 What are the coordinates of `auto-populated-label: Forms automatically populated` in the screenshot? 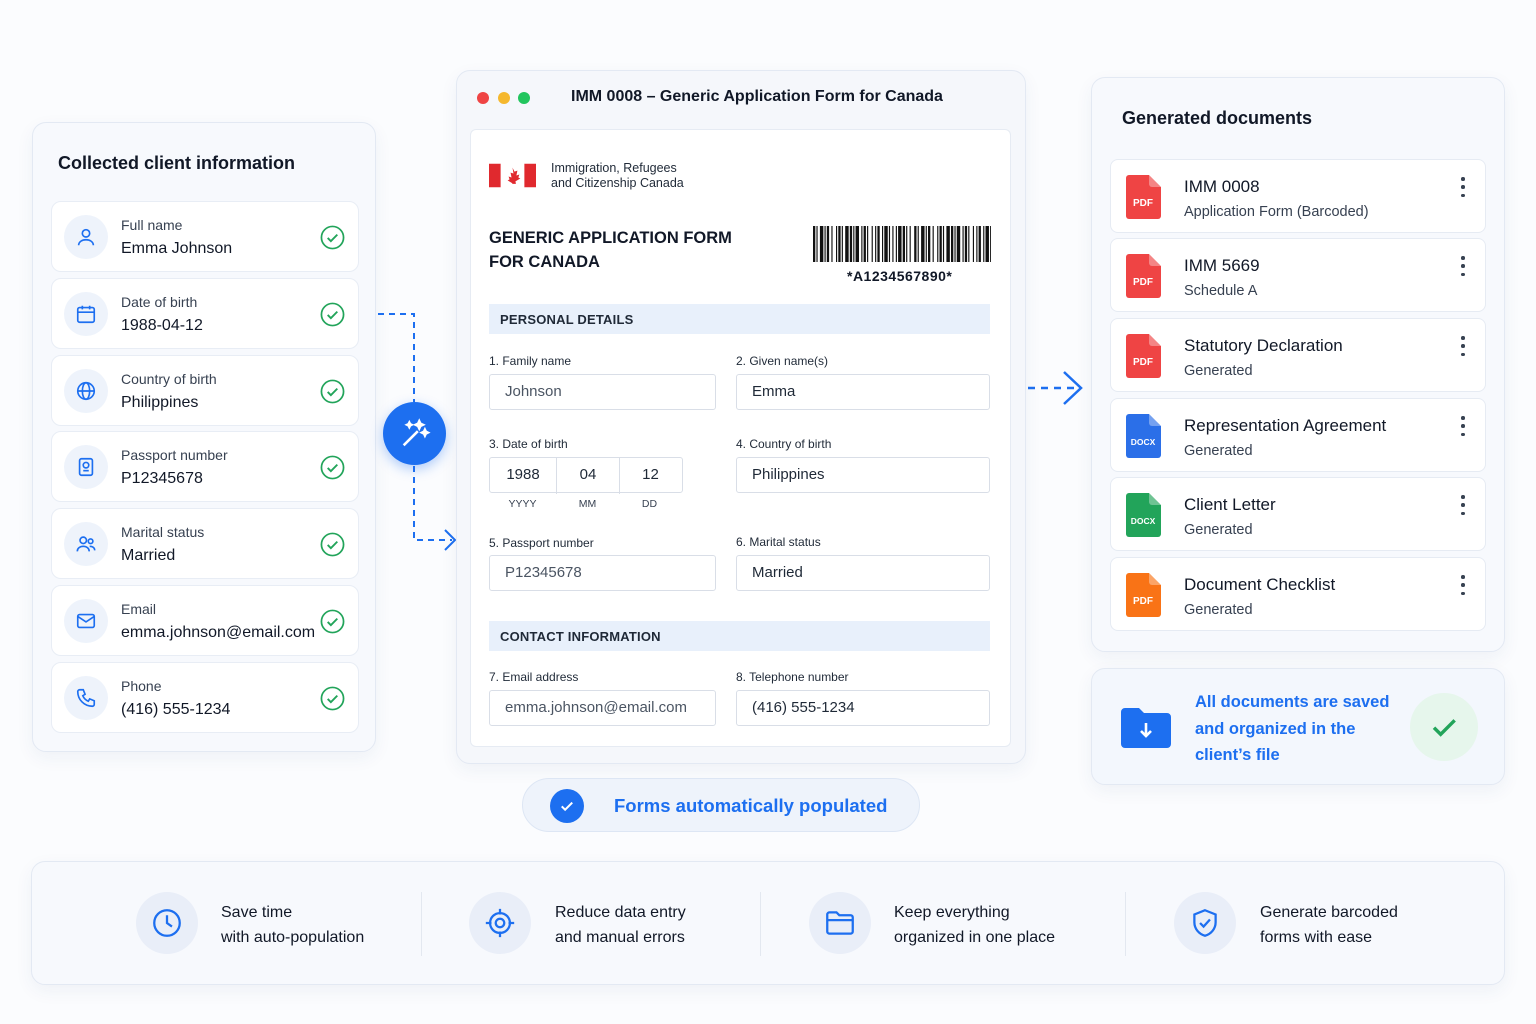 It's located at (751, 805).